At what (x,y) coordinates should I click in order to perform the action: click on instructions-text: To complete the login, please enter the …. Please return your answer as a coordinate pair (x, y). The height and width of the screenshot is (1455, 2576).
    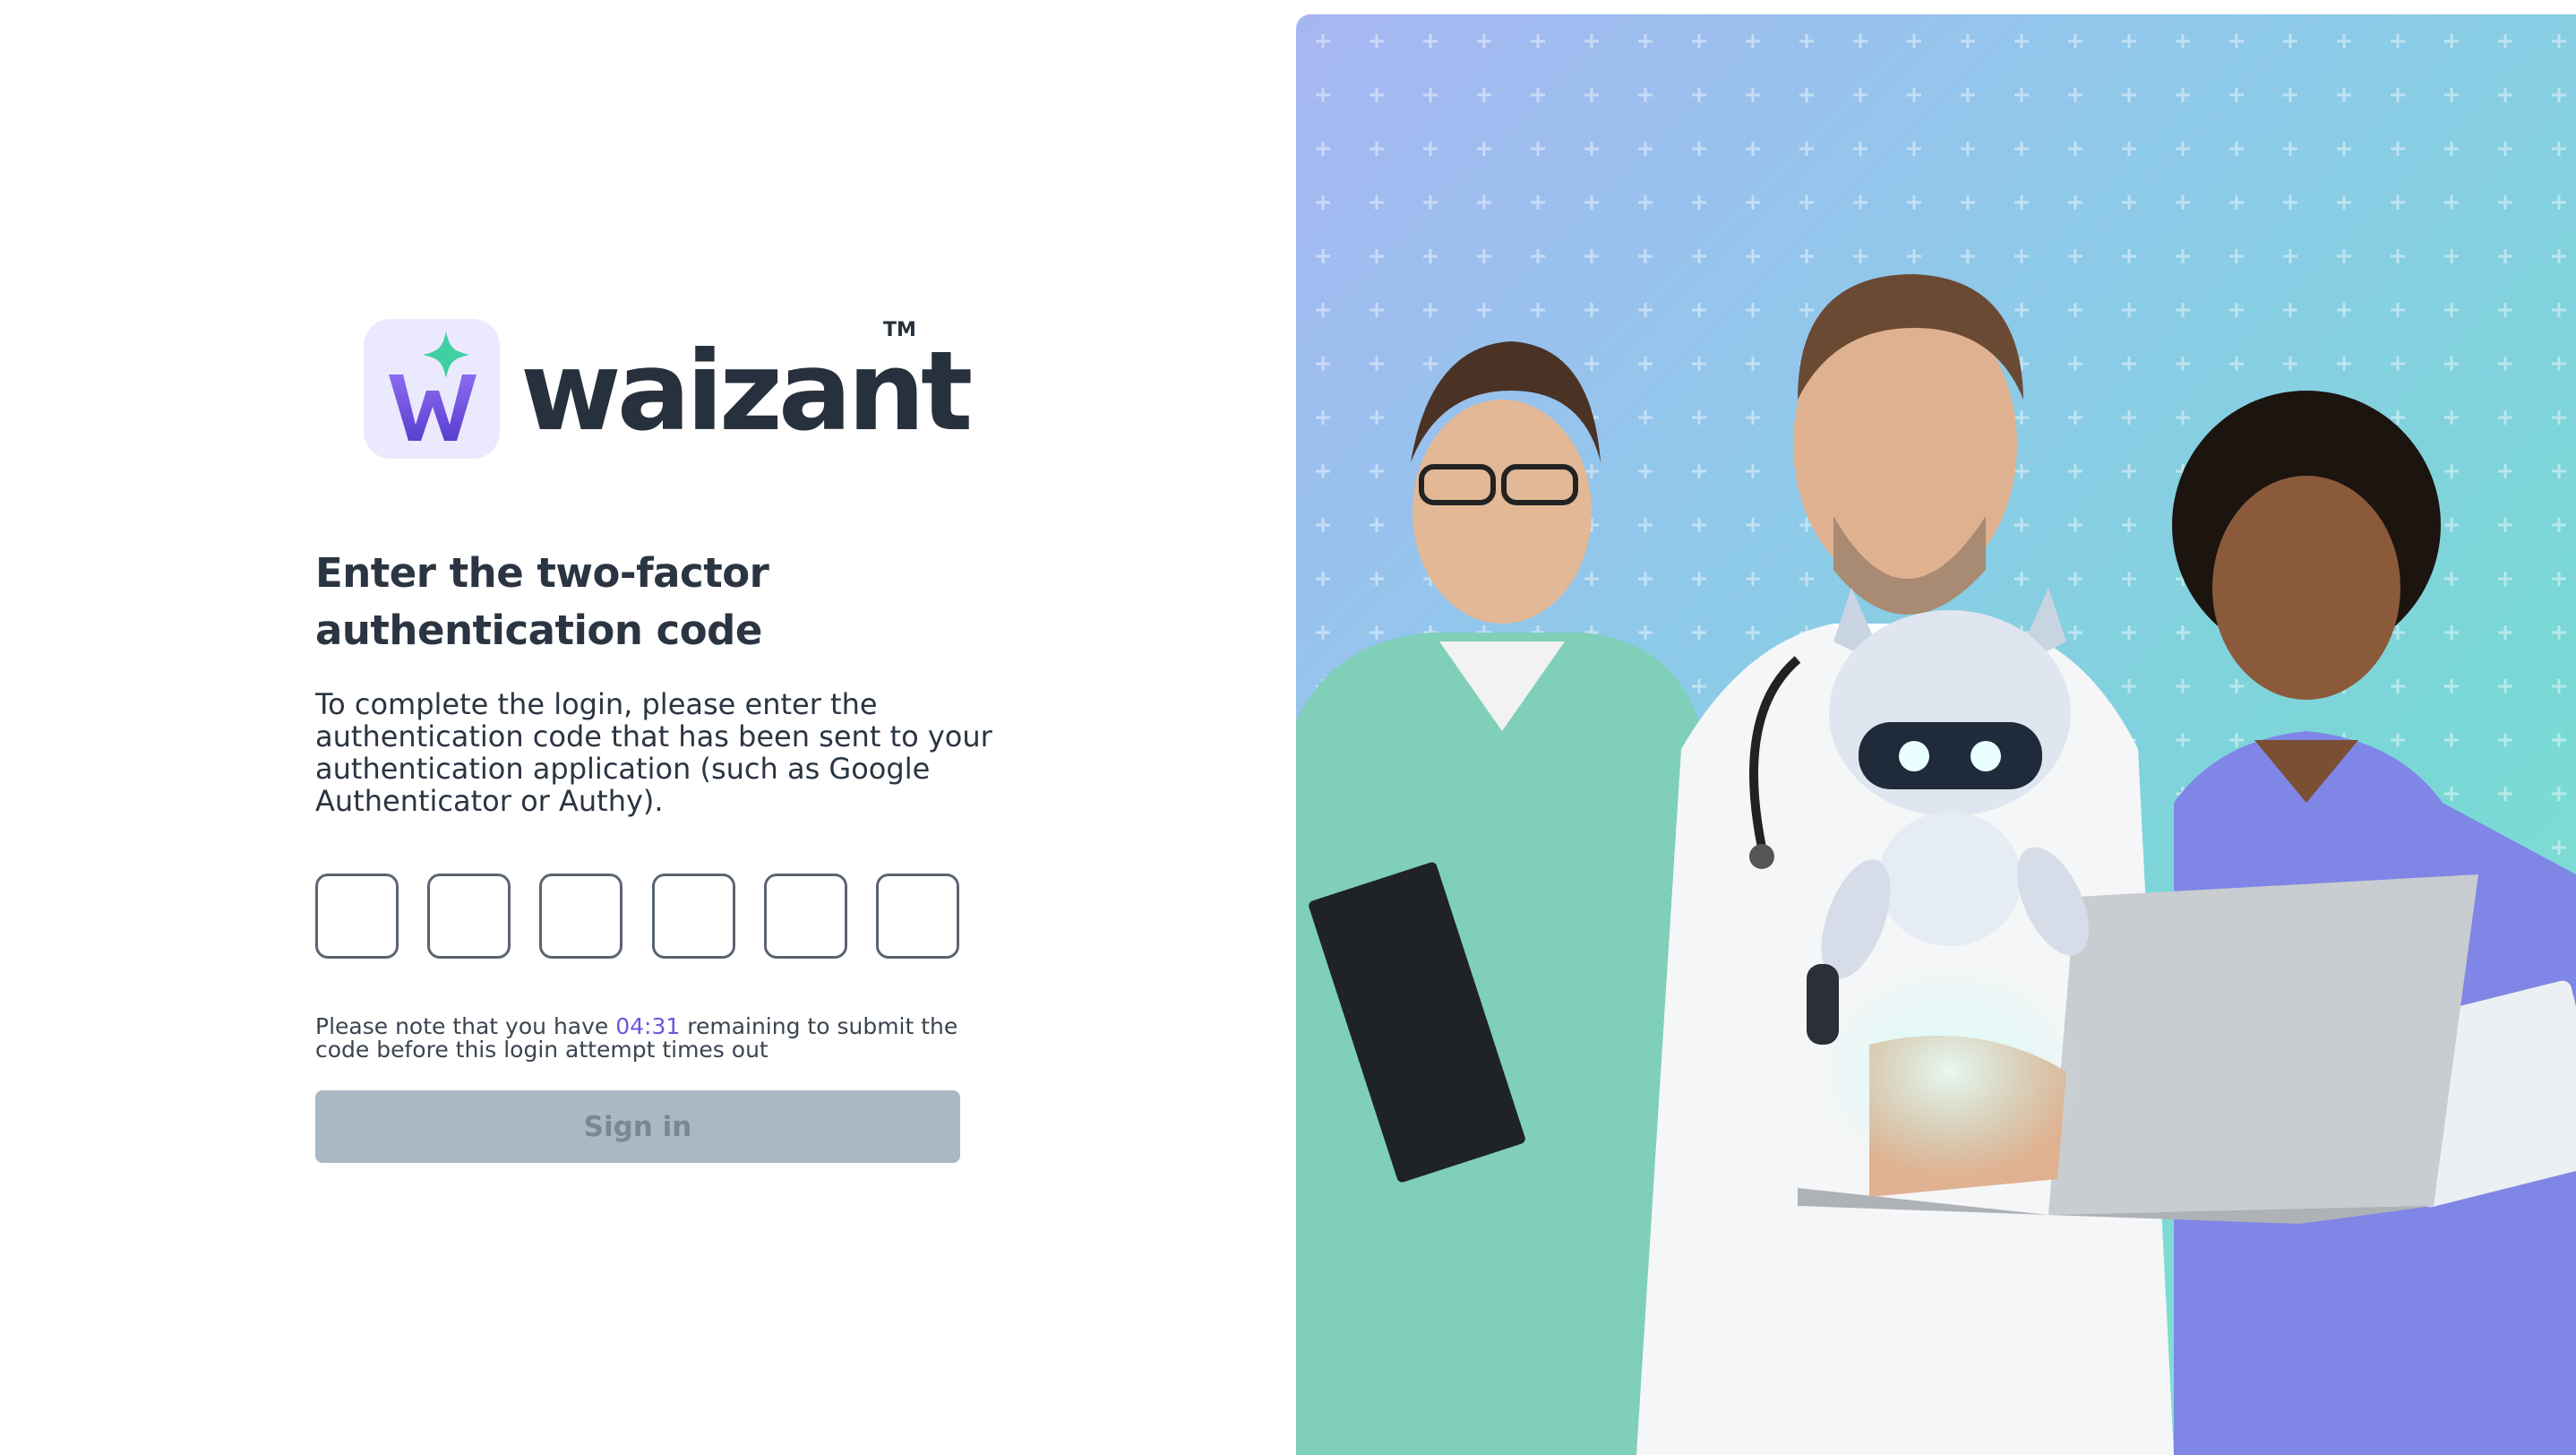
    Looking at the image, I should click on (653, 752).